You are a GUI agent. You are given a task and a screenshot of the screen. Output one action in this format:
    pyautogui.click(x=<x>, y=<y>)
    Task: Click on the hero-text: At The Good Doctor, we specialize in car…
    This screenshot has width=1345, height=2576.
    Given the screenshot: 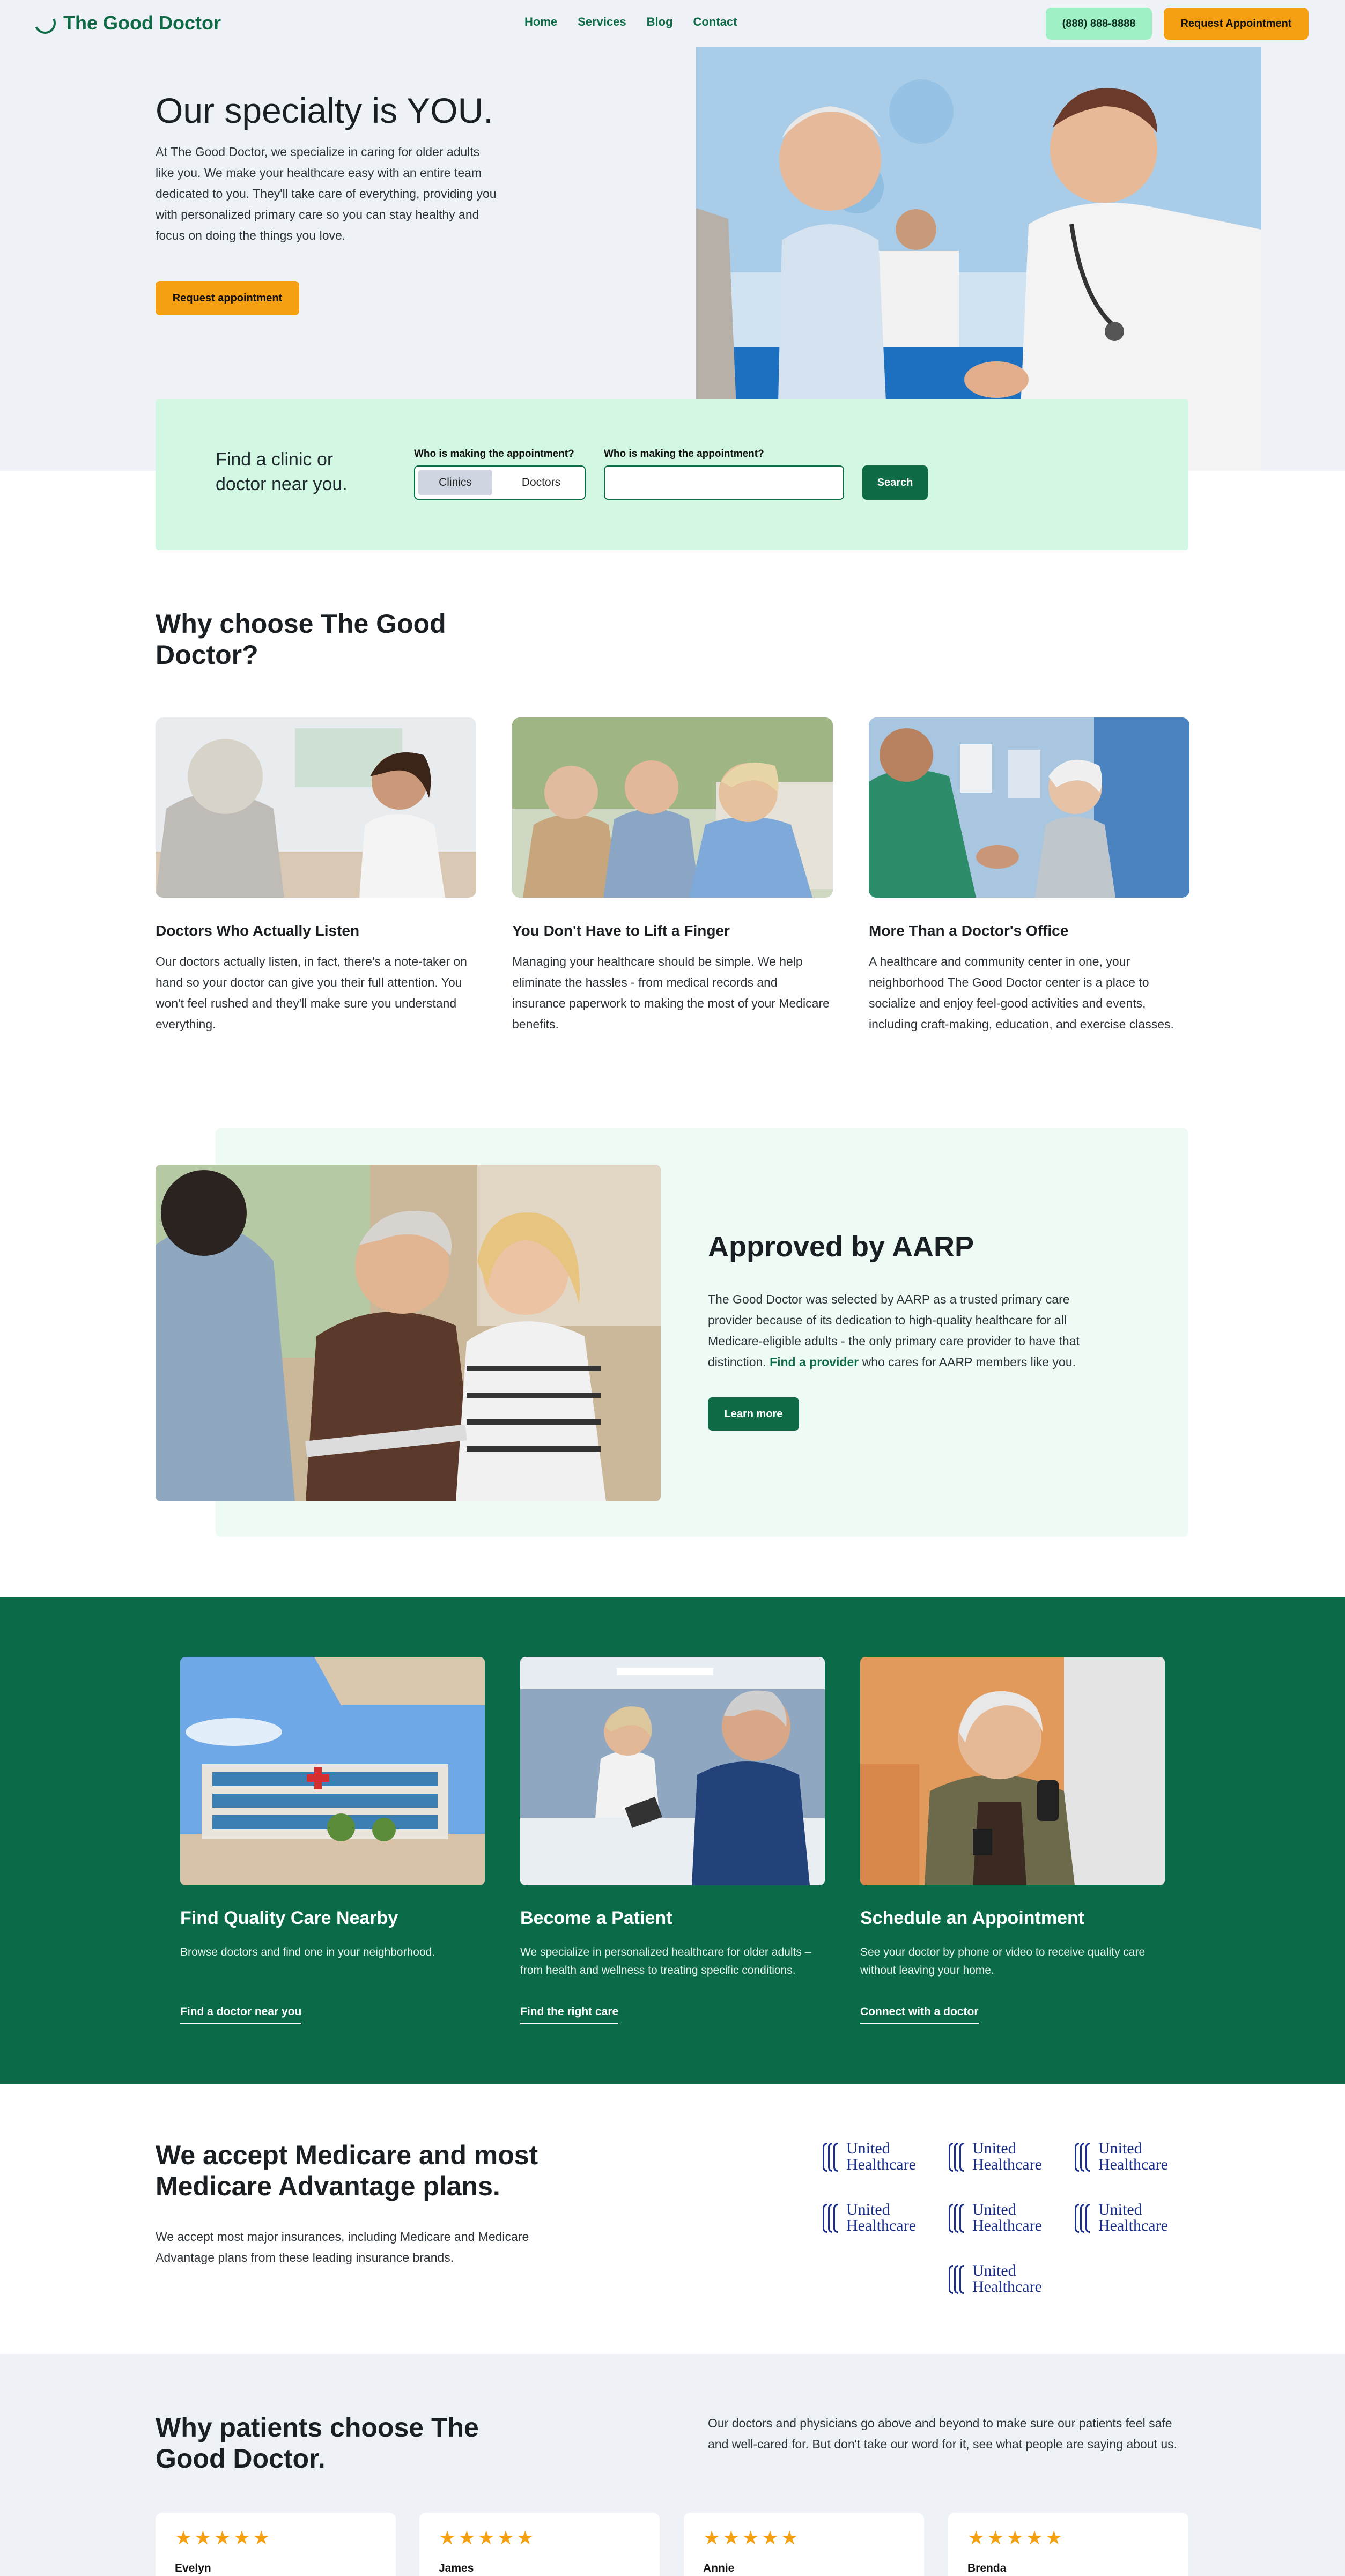 What is the action you would take?
    pyautogui.click(x=327, y=193)
    